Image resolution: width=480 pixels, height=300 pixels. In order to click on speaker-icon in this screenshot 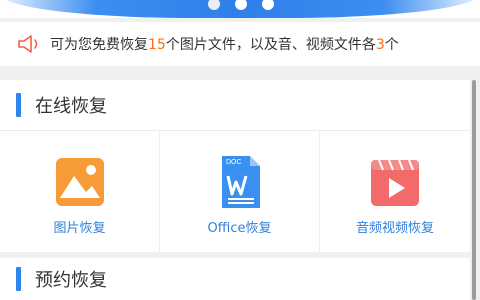, I will do `click(28, 44)`.